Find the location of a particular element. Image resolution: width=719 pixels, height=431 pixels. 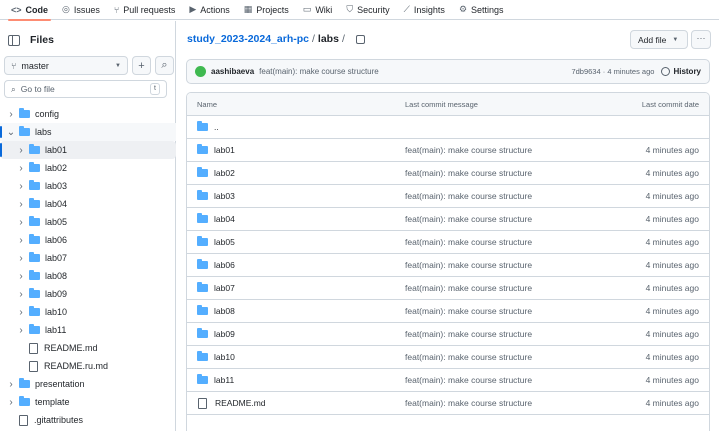

file-name-link: lab05 is located at coordinates (224, 242).